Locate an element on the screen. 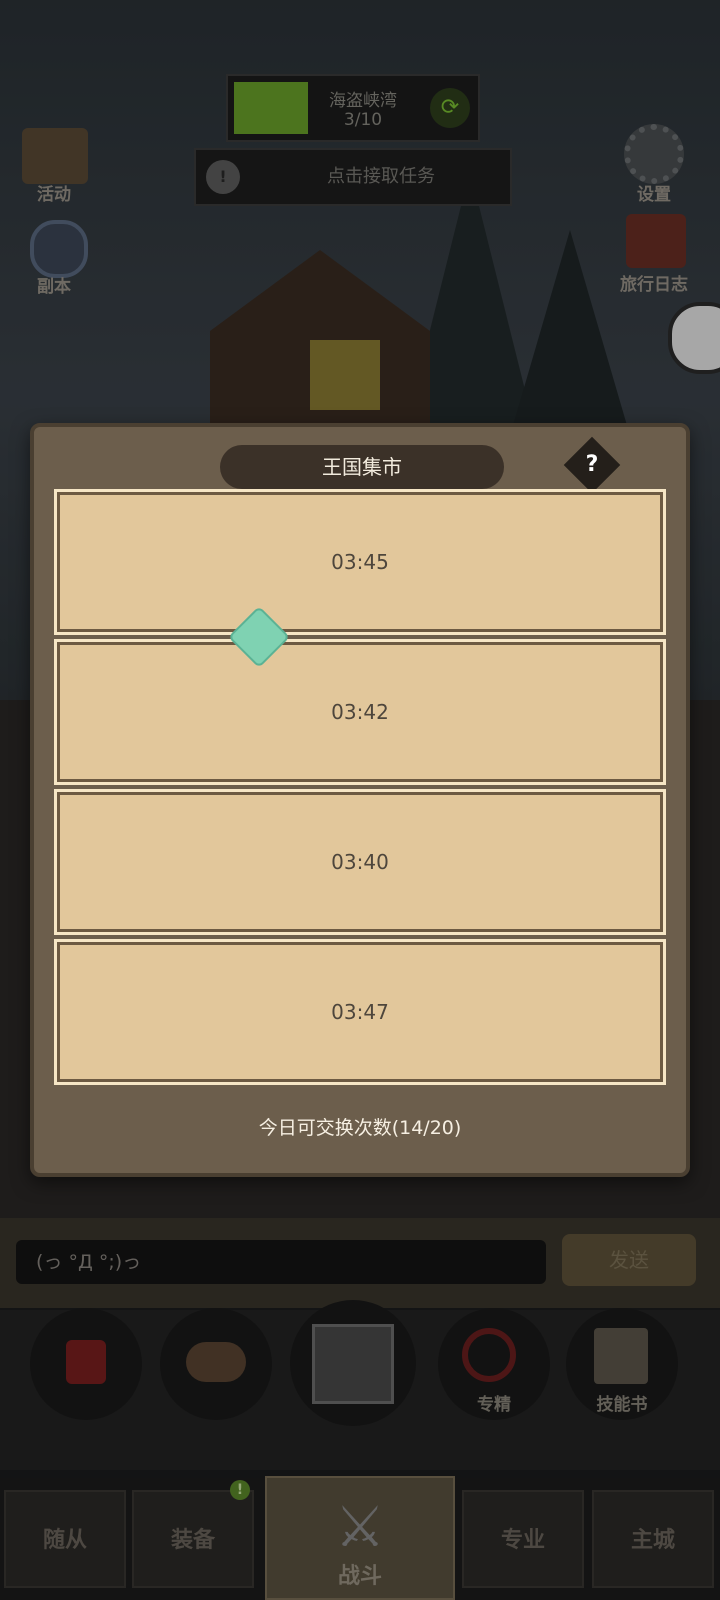 Image resolution: width=720 pixels, height=1600 pixels. help-button: ? is located at coordinates (592, 465).